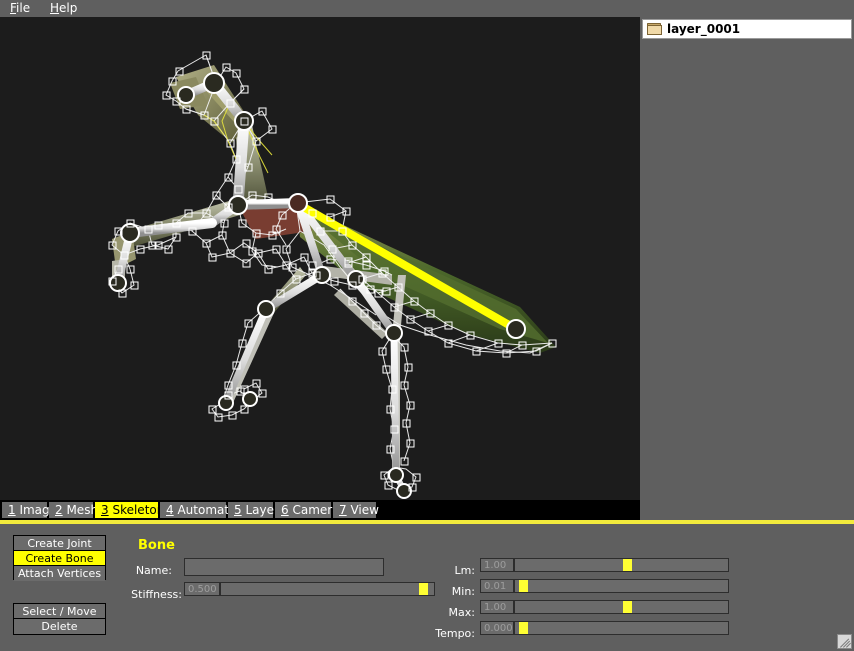  Describe the element at coordinates (627, 607) in the screenshot. I see `max-slider-handle` at that location.